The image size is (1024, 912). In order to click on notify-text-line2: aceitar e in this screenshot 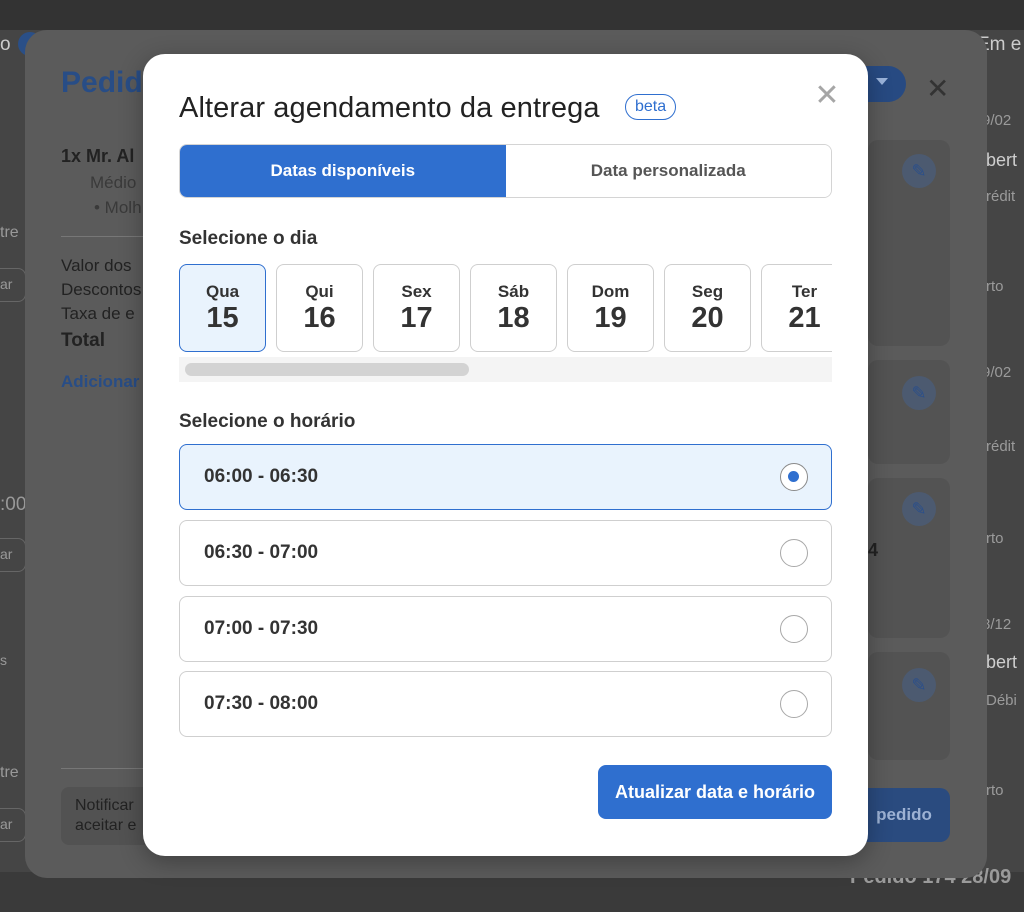, I will do `click(106, 825)`.